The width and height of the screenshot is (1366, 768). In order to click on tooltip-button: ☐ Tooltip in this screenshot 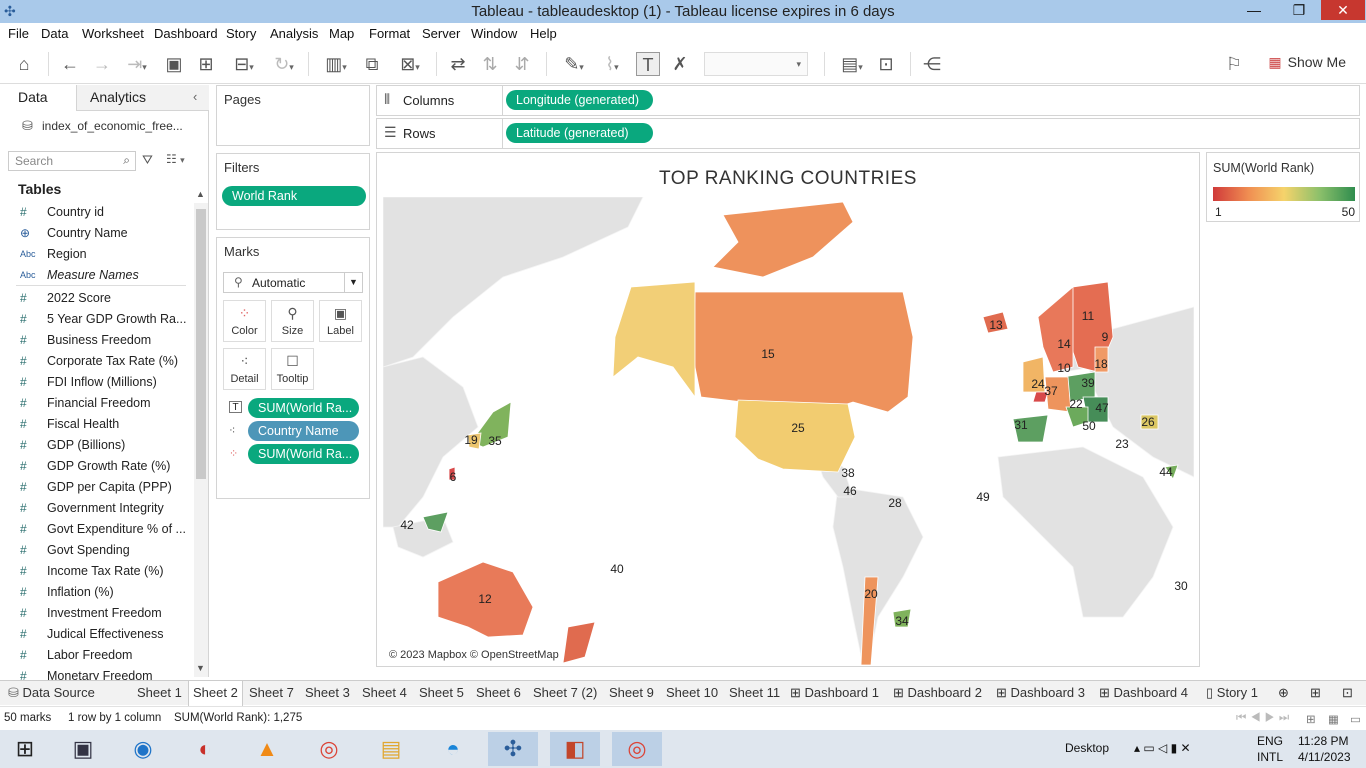, I will do `click(292, 369)`.